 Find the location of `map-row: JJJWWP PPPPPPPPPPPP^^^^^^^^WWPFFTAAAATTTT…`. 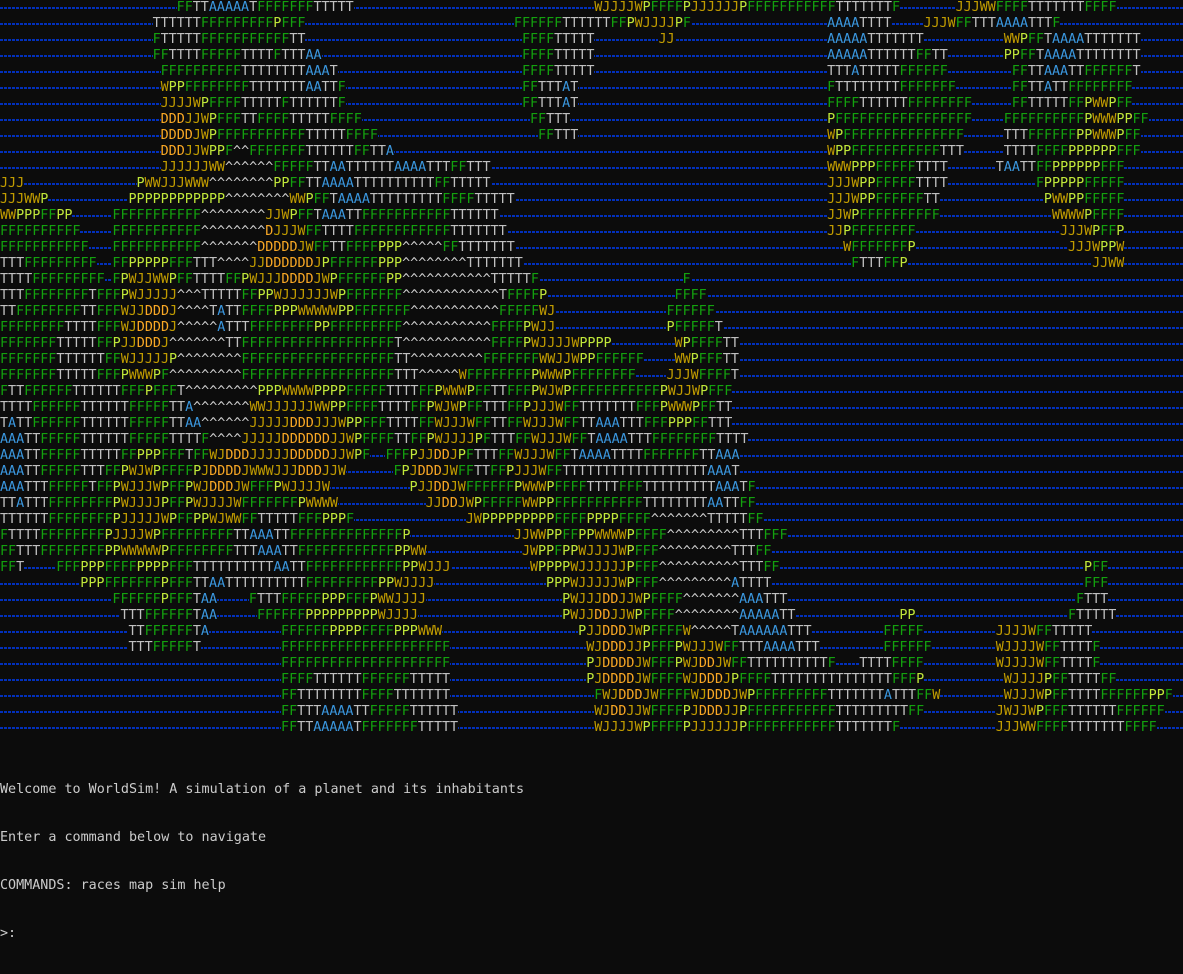

map-row: JJJWWP PPPPPPPPPPPP^^^^^^^^WWPFFTAAAATTTT… is located at coordinates (591, 200).